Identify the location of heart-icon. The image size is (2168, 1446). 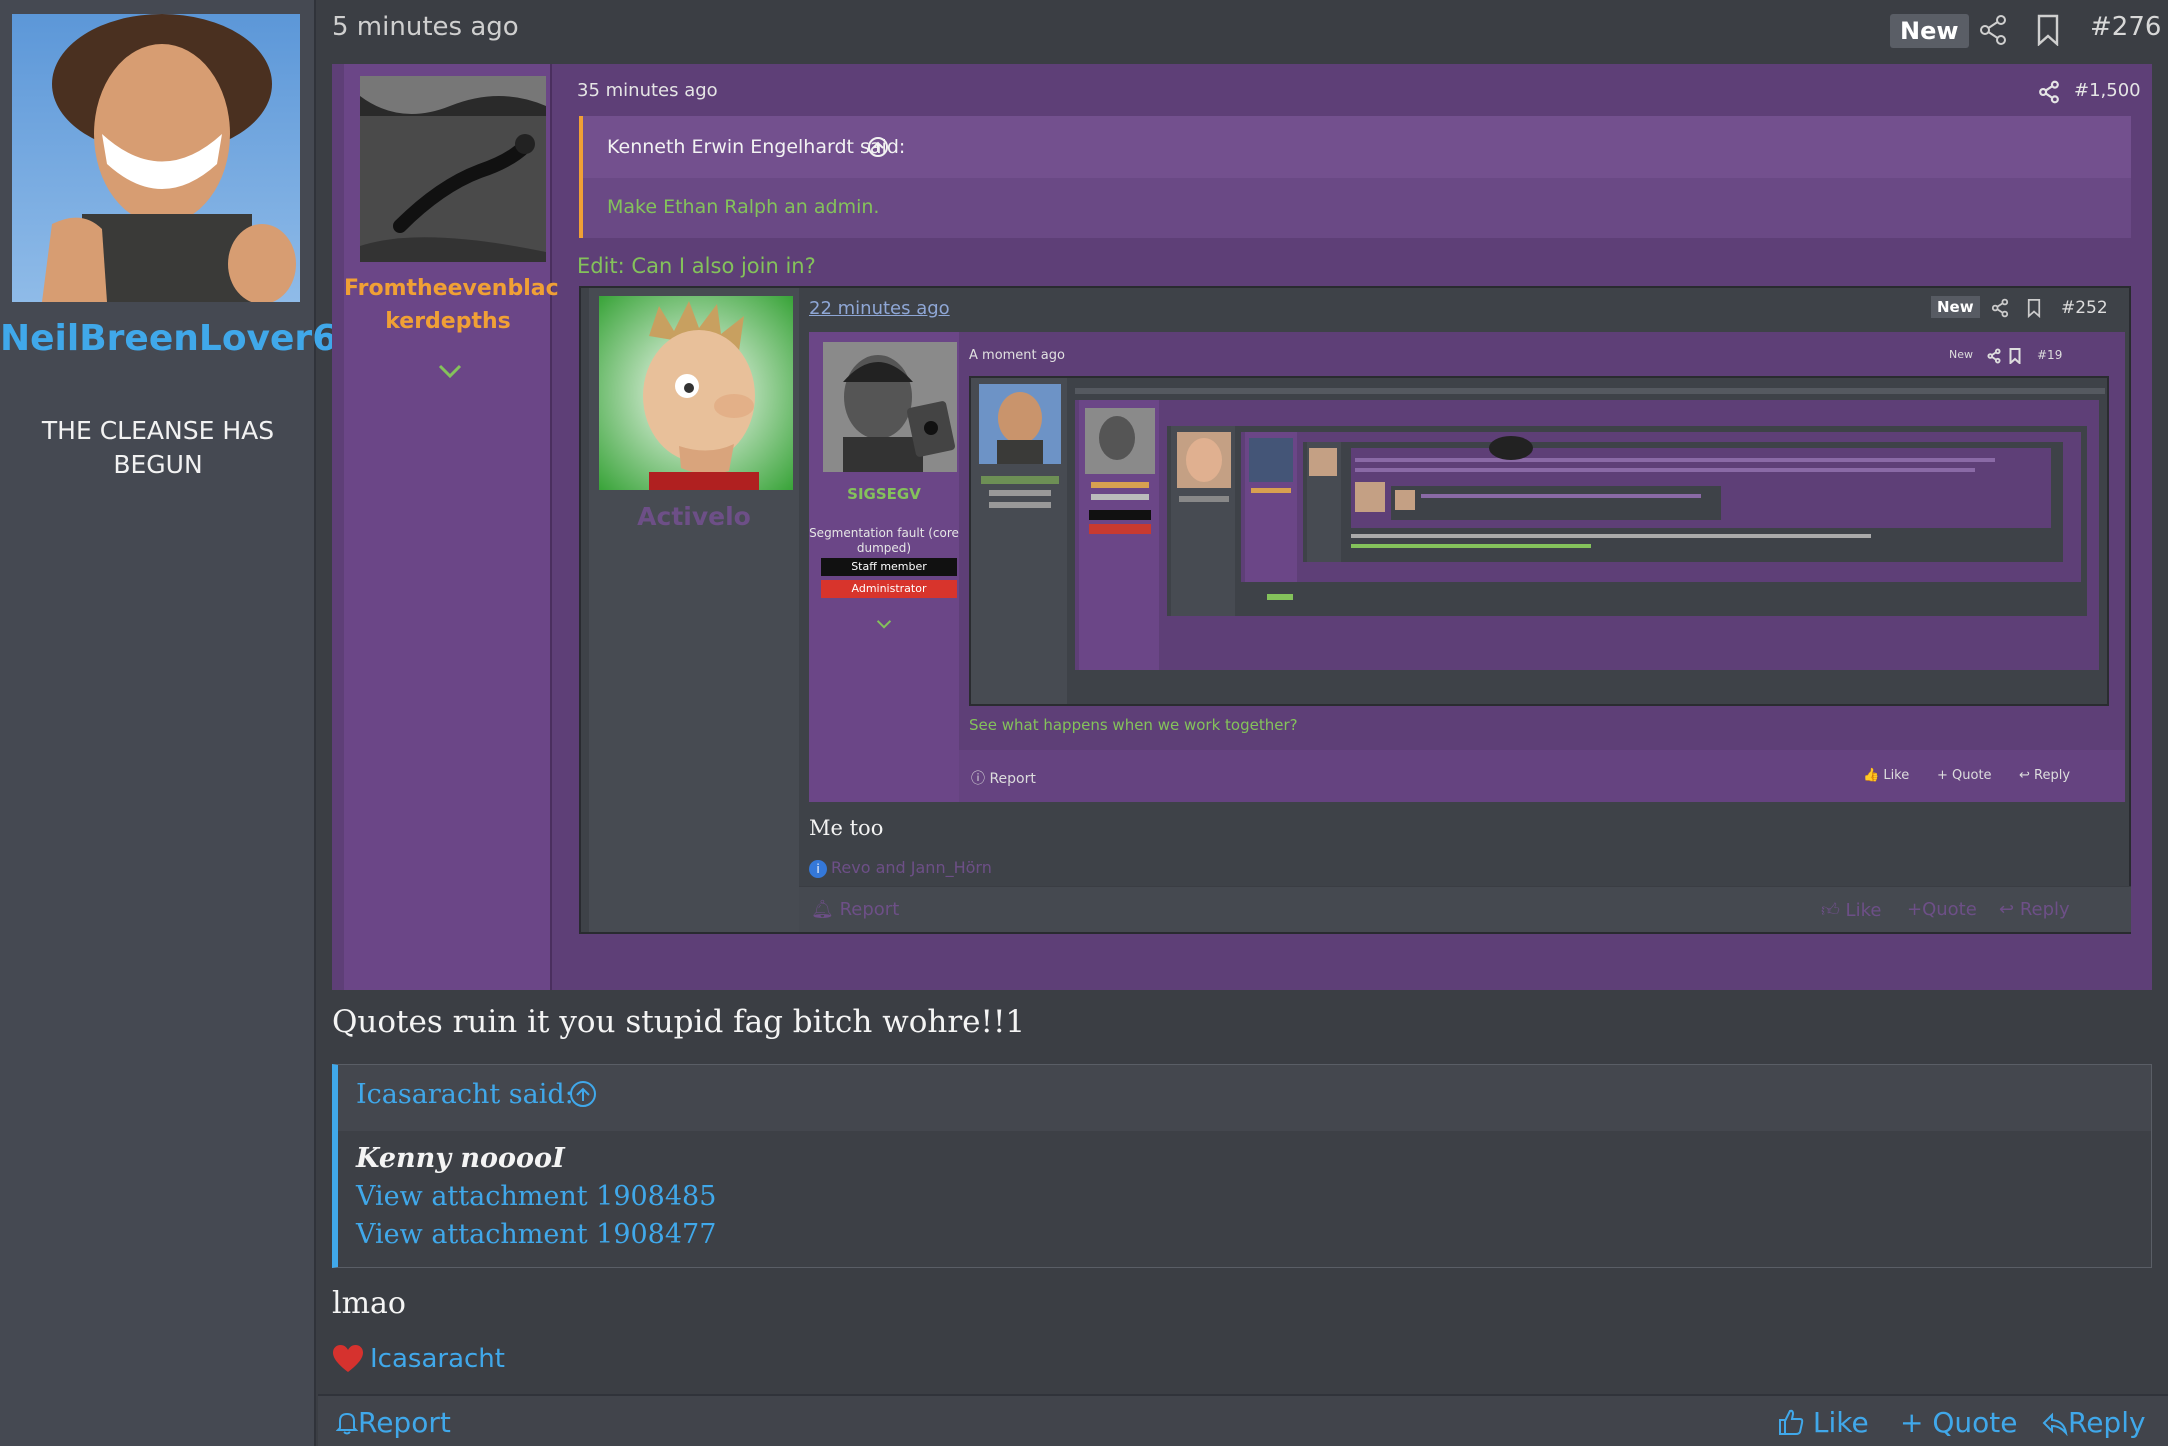
(348, 1359).